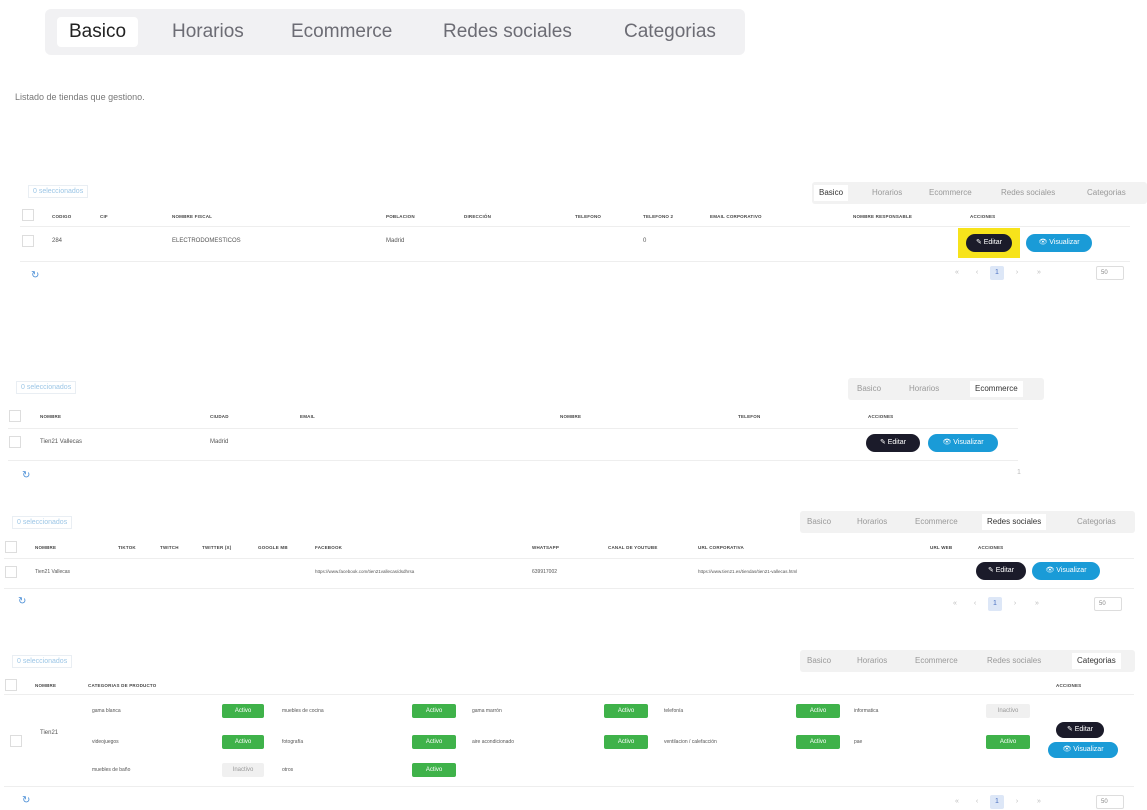 This screenshot has width=1147, height=810. Describe the element at coordinates (996, 389) in the screenshot. I see `panel2-tab-ecommerce: Ecommerce` at that location.